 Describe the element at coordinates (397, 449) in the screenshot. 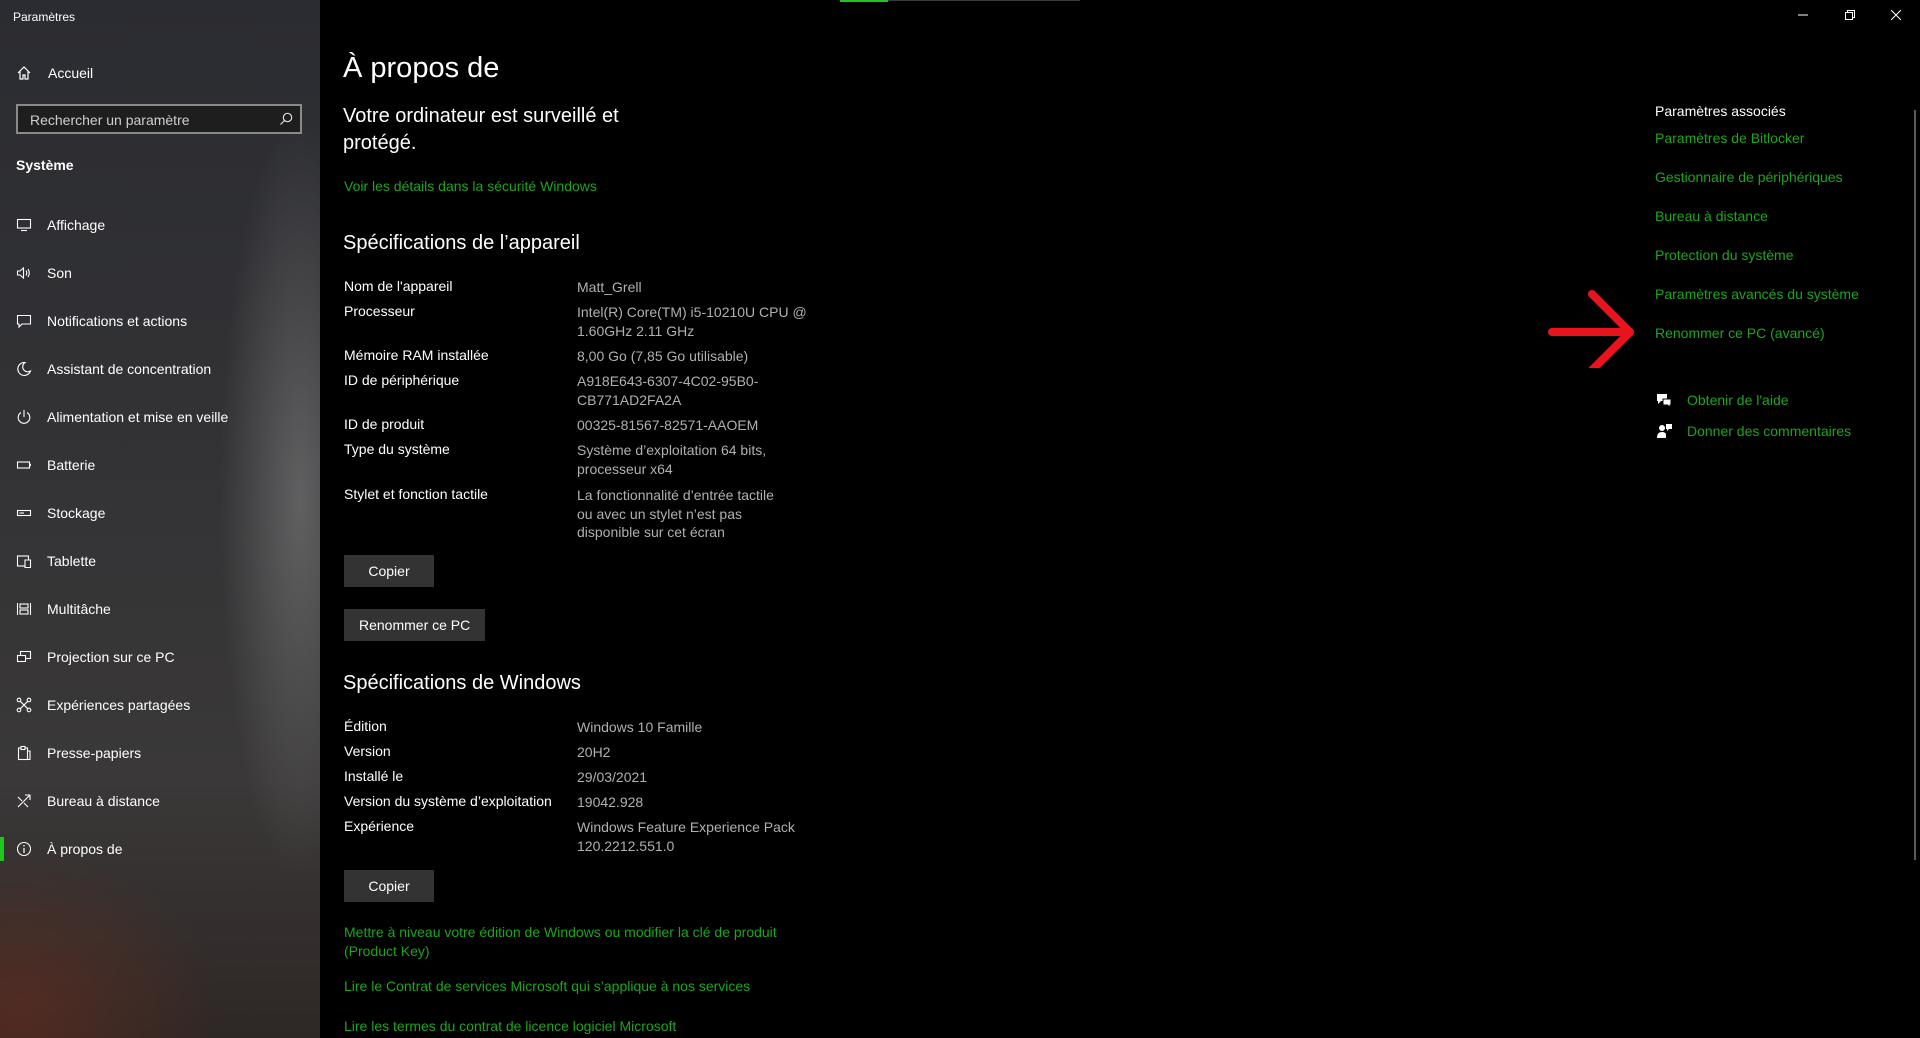

I see `spec-label: Type du système` at that location.